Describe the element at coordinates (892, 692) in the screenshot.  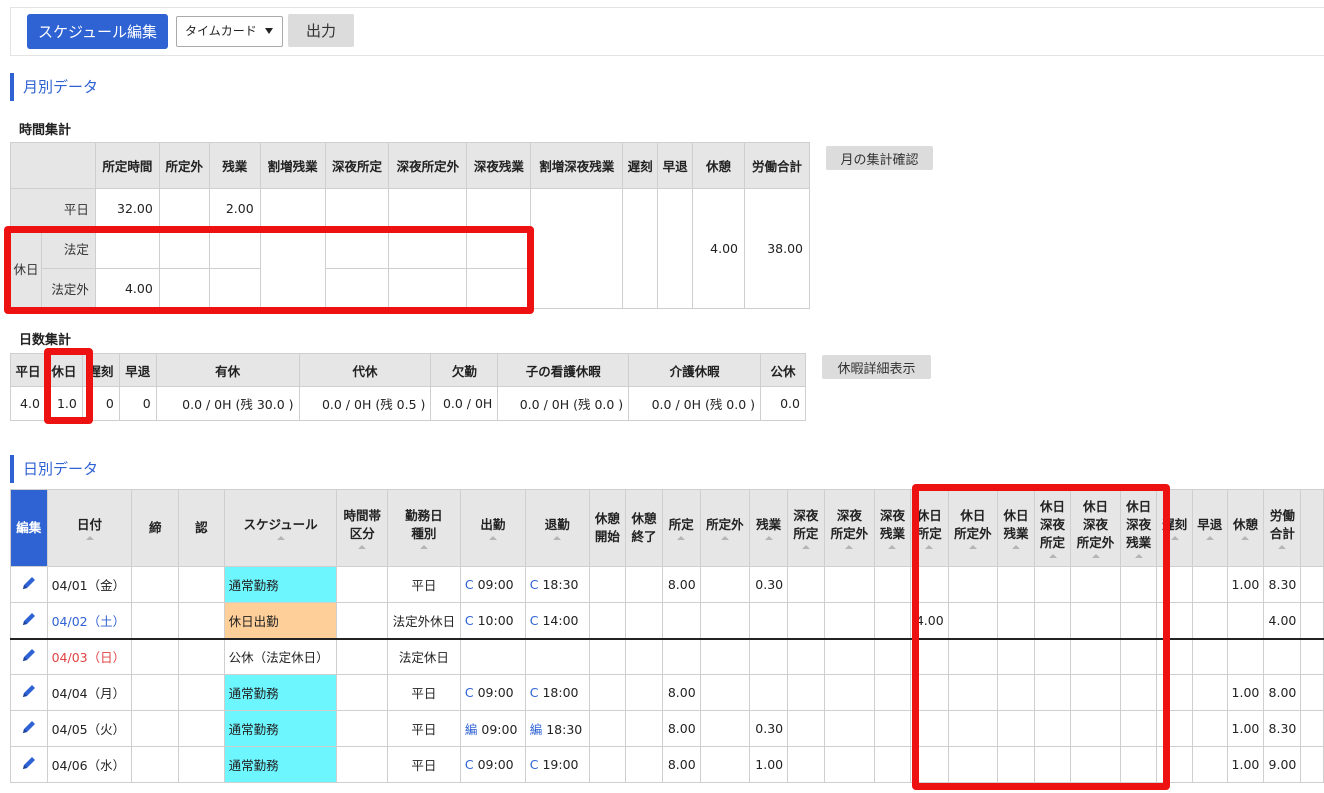
I see `cell-night-ot` at that location.